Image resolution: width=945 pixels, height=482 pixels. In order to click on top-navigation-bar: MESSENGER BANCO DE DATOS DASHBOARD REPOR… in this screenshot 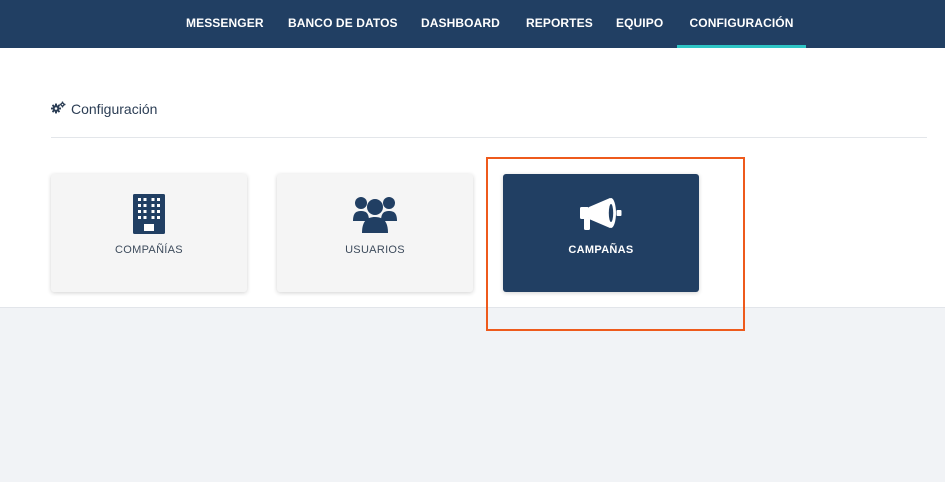, I will do `click(472, 24)`.